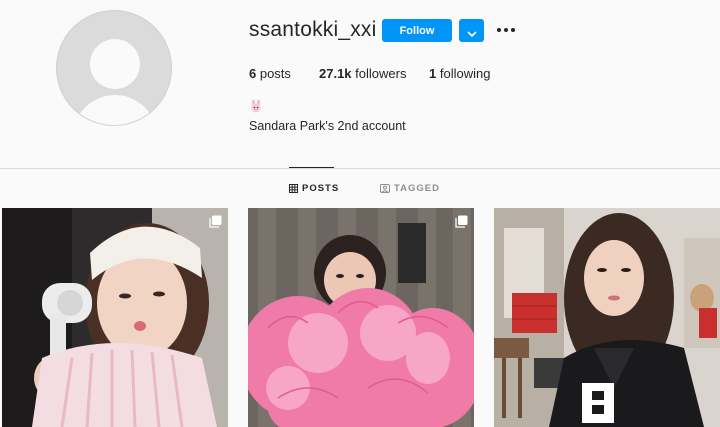  Describe the element at coordinates (327, 126) in the screenshot. I see `profile-bio: Sandara Park's 2nd account` at that location.